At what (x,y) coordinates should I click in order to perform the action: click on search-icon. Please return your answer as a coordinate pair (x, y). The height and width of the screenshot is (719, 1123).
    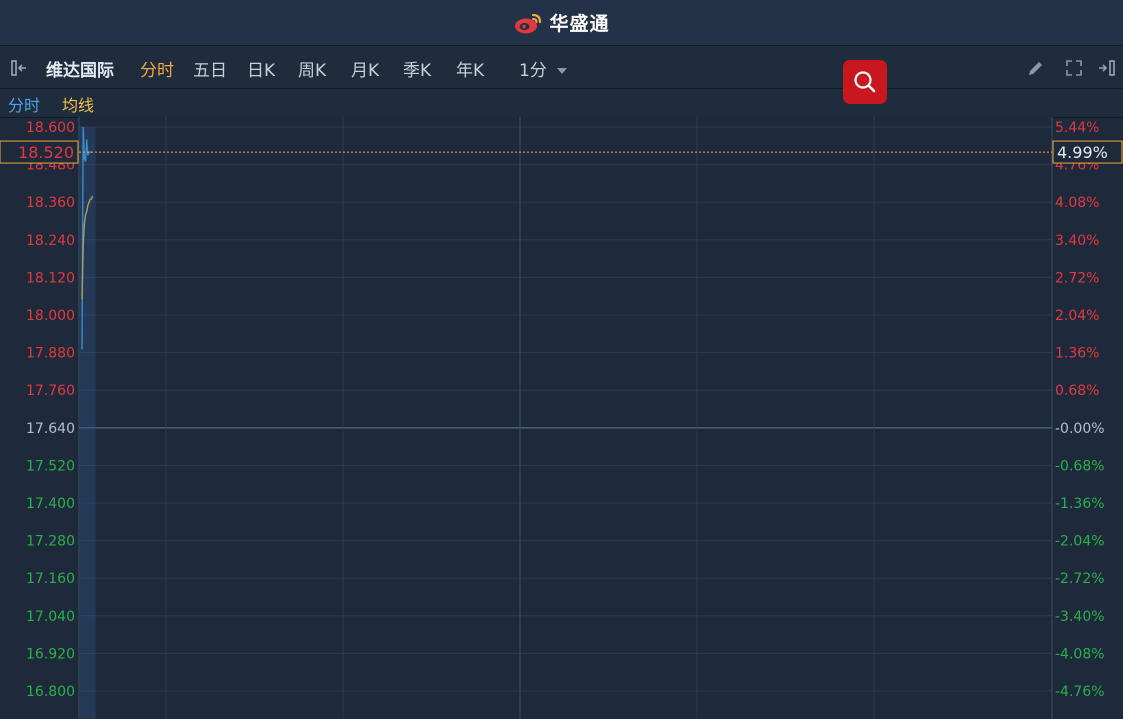
    Looking at the image, I should click on (865, 82).